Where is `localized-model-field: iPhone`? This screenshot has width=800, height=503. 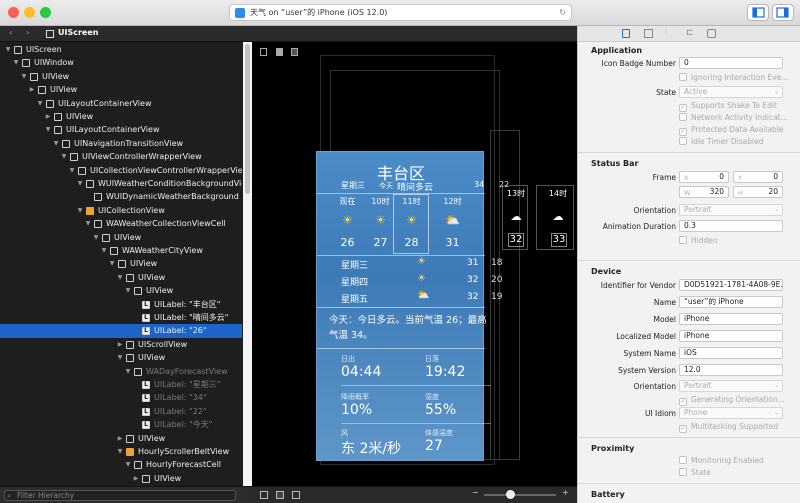
localized-model-field: iPhone is located at coordinates (731, 336).